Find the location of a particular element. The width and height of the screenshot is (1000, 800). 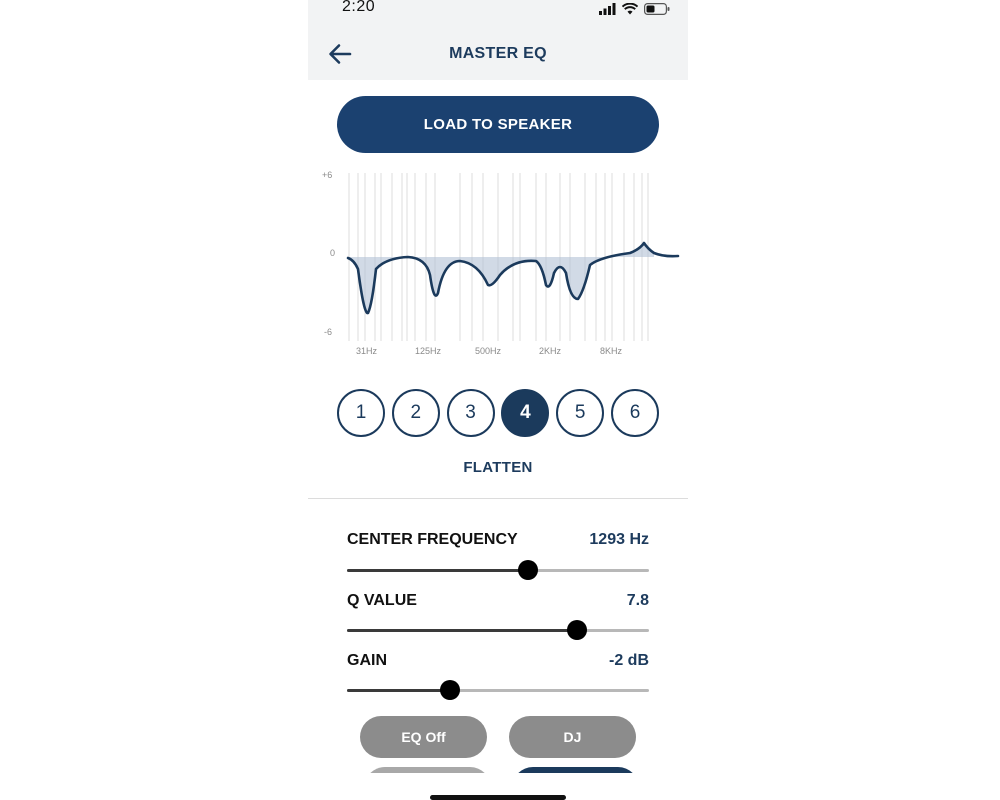

gain-value: -2 dB is located at coordinates (629, 660).